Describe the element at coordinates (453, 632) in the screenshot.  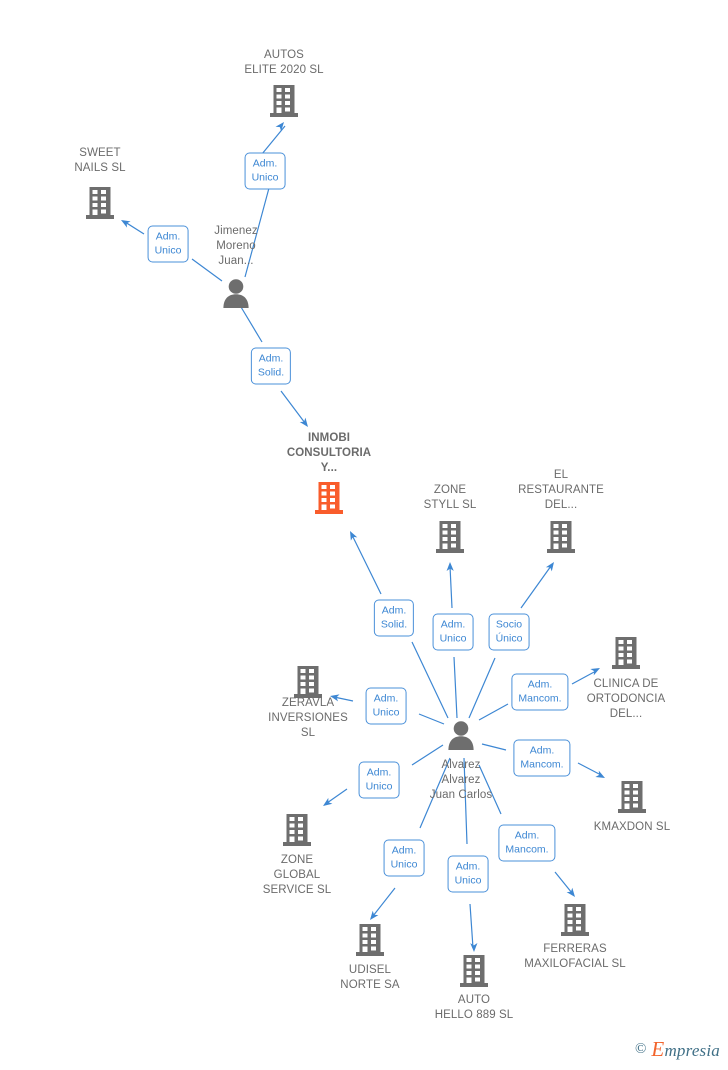
I see `edge-label-e5: Adm. Unico` at that location.